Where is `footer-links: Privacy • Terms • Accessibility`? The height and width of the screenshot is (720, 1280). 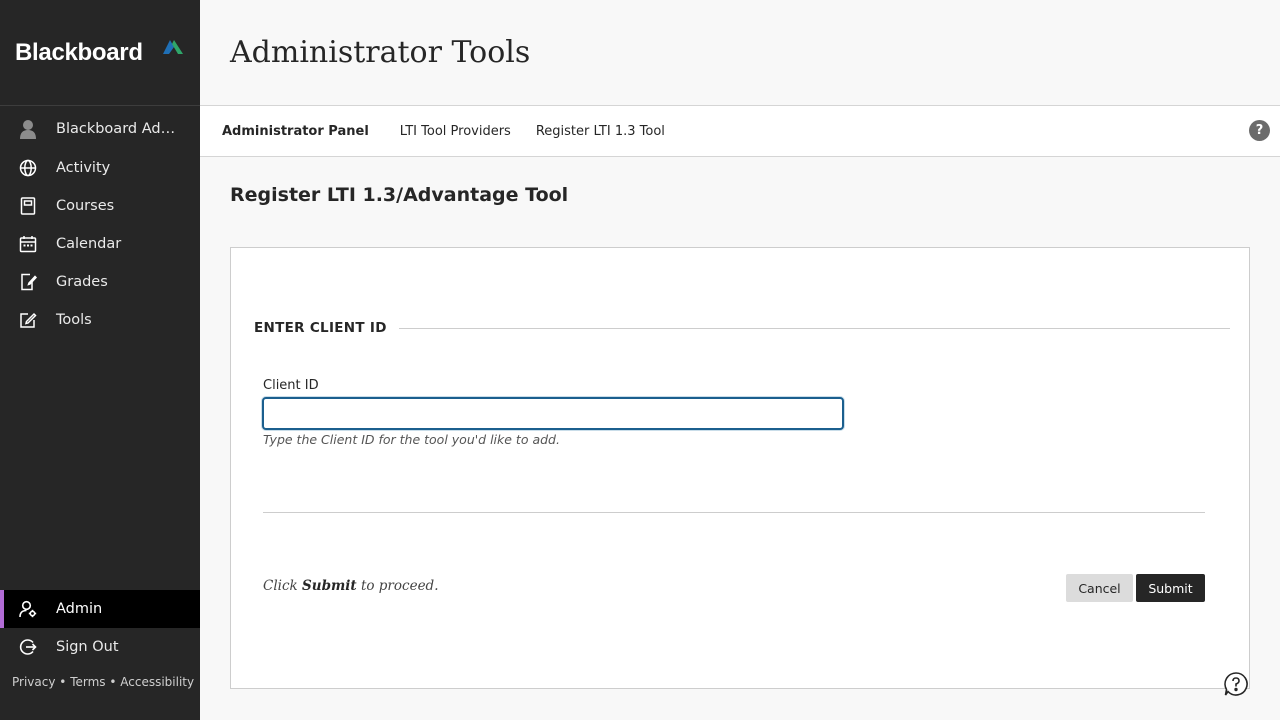 footer-links: Privacy • Terms • Accessibility is located at coordinates (103, 682).